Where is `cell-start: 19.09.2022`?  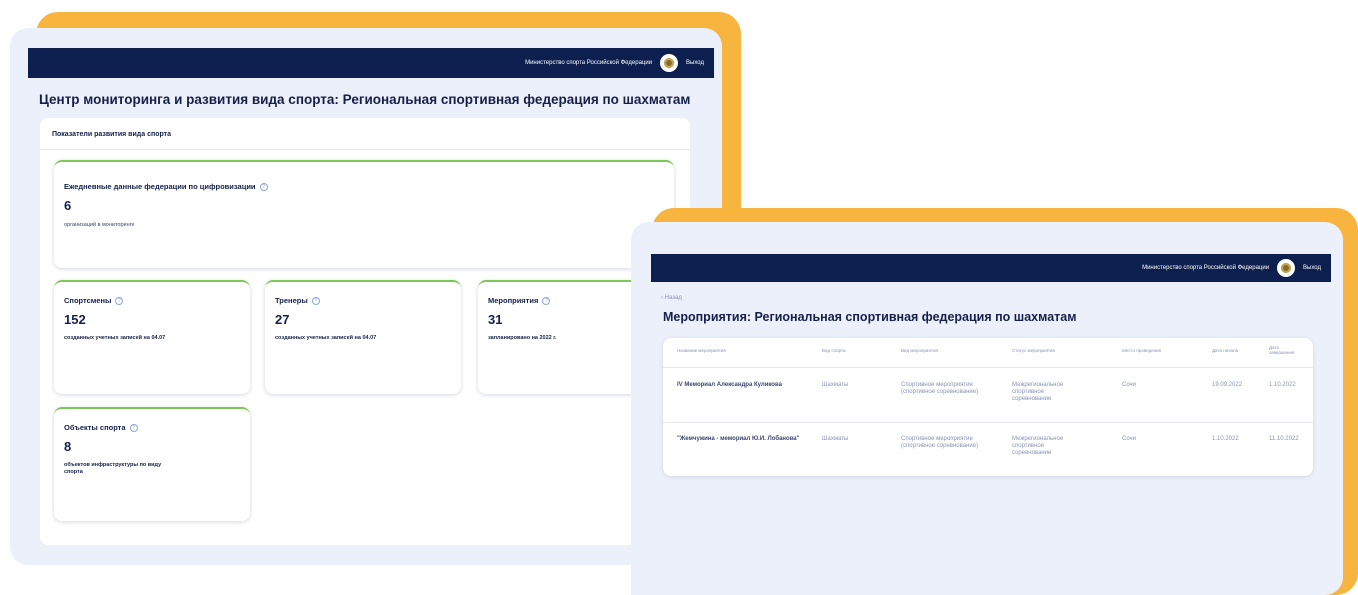
cell-start: 19.09.2022 is located at coordinates (1227, 385).